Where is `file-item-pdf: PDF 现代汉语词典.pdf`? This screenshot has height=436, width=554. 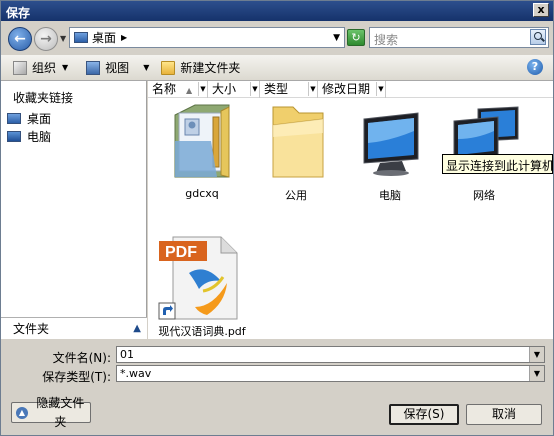
file-item-pdf: PDF 现代汉语词典.pdf is located at coordinates (202, 285).